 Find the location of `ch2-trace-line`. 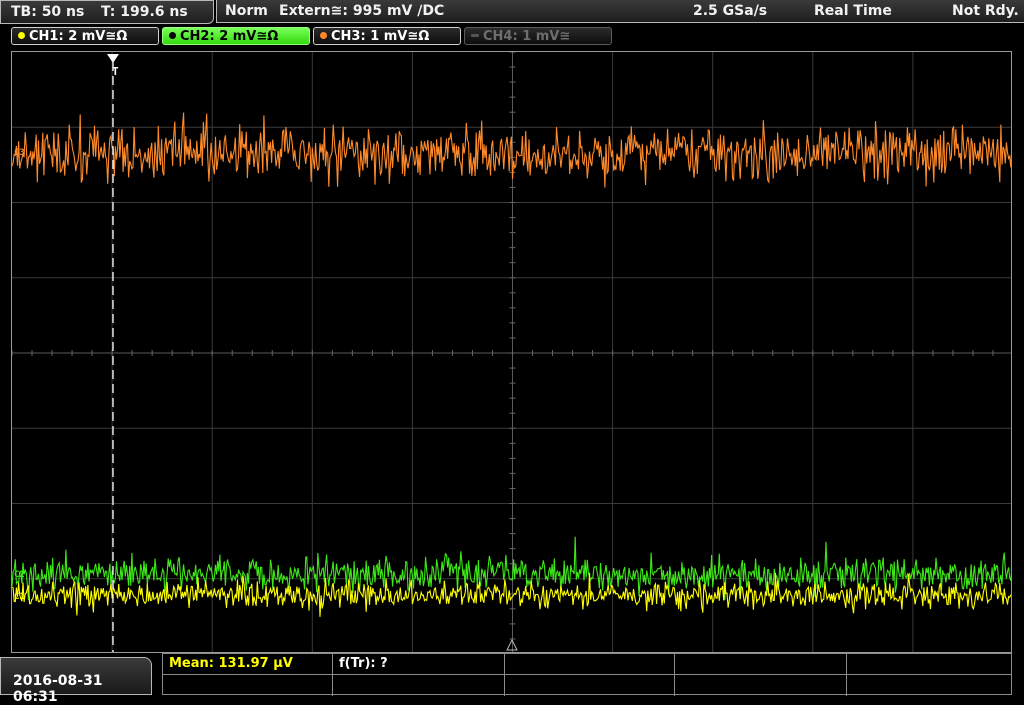

ch2-trace-line is located at coordinates (511, 568).